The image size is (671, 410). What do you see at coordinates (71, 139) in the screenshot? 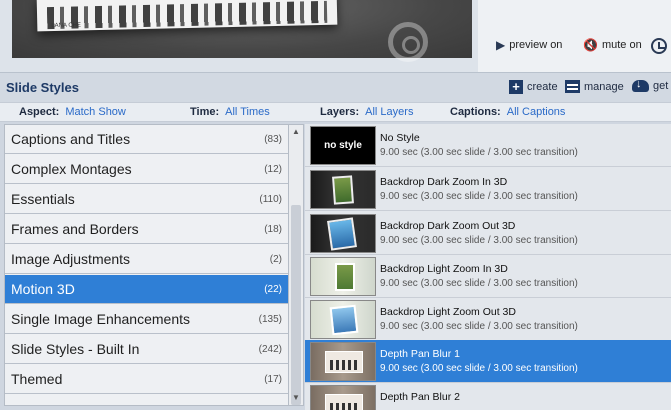
I see `category-name: Captions and Titles` at bounding box center [71, 139].